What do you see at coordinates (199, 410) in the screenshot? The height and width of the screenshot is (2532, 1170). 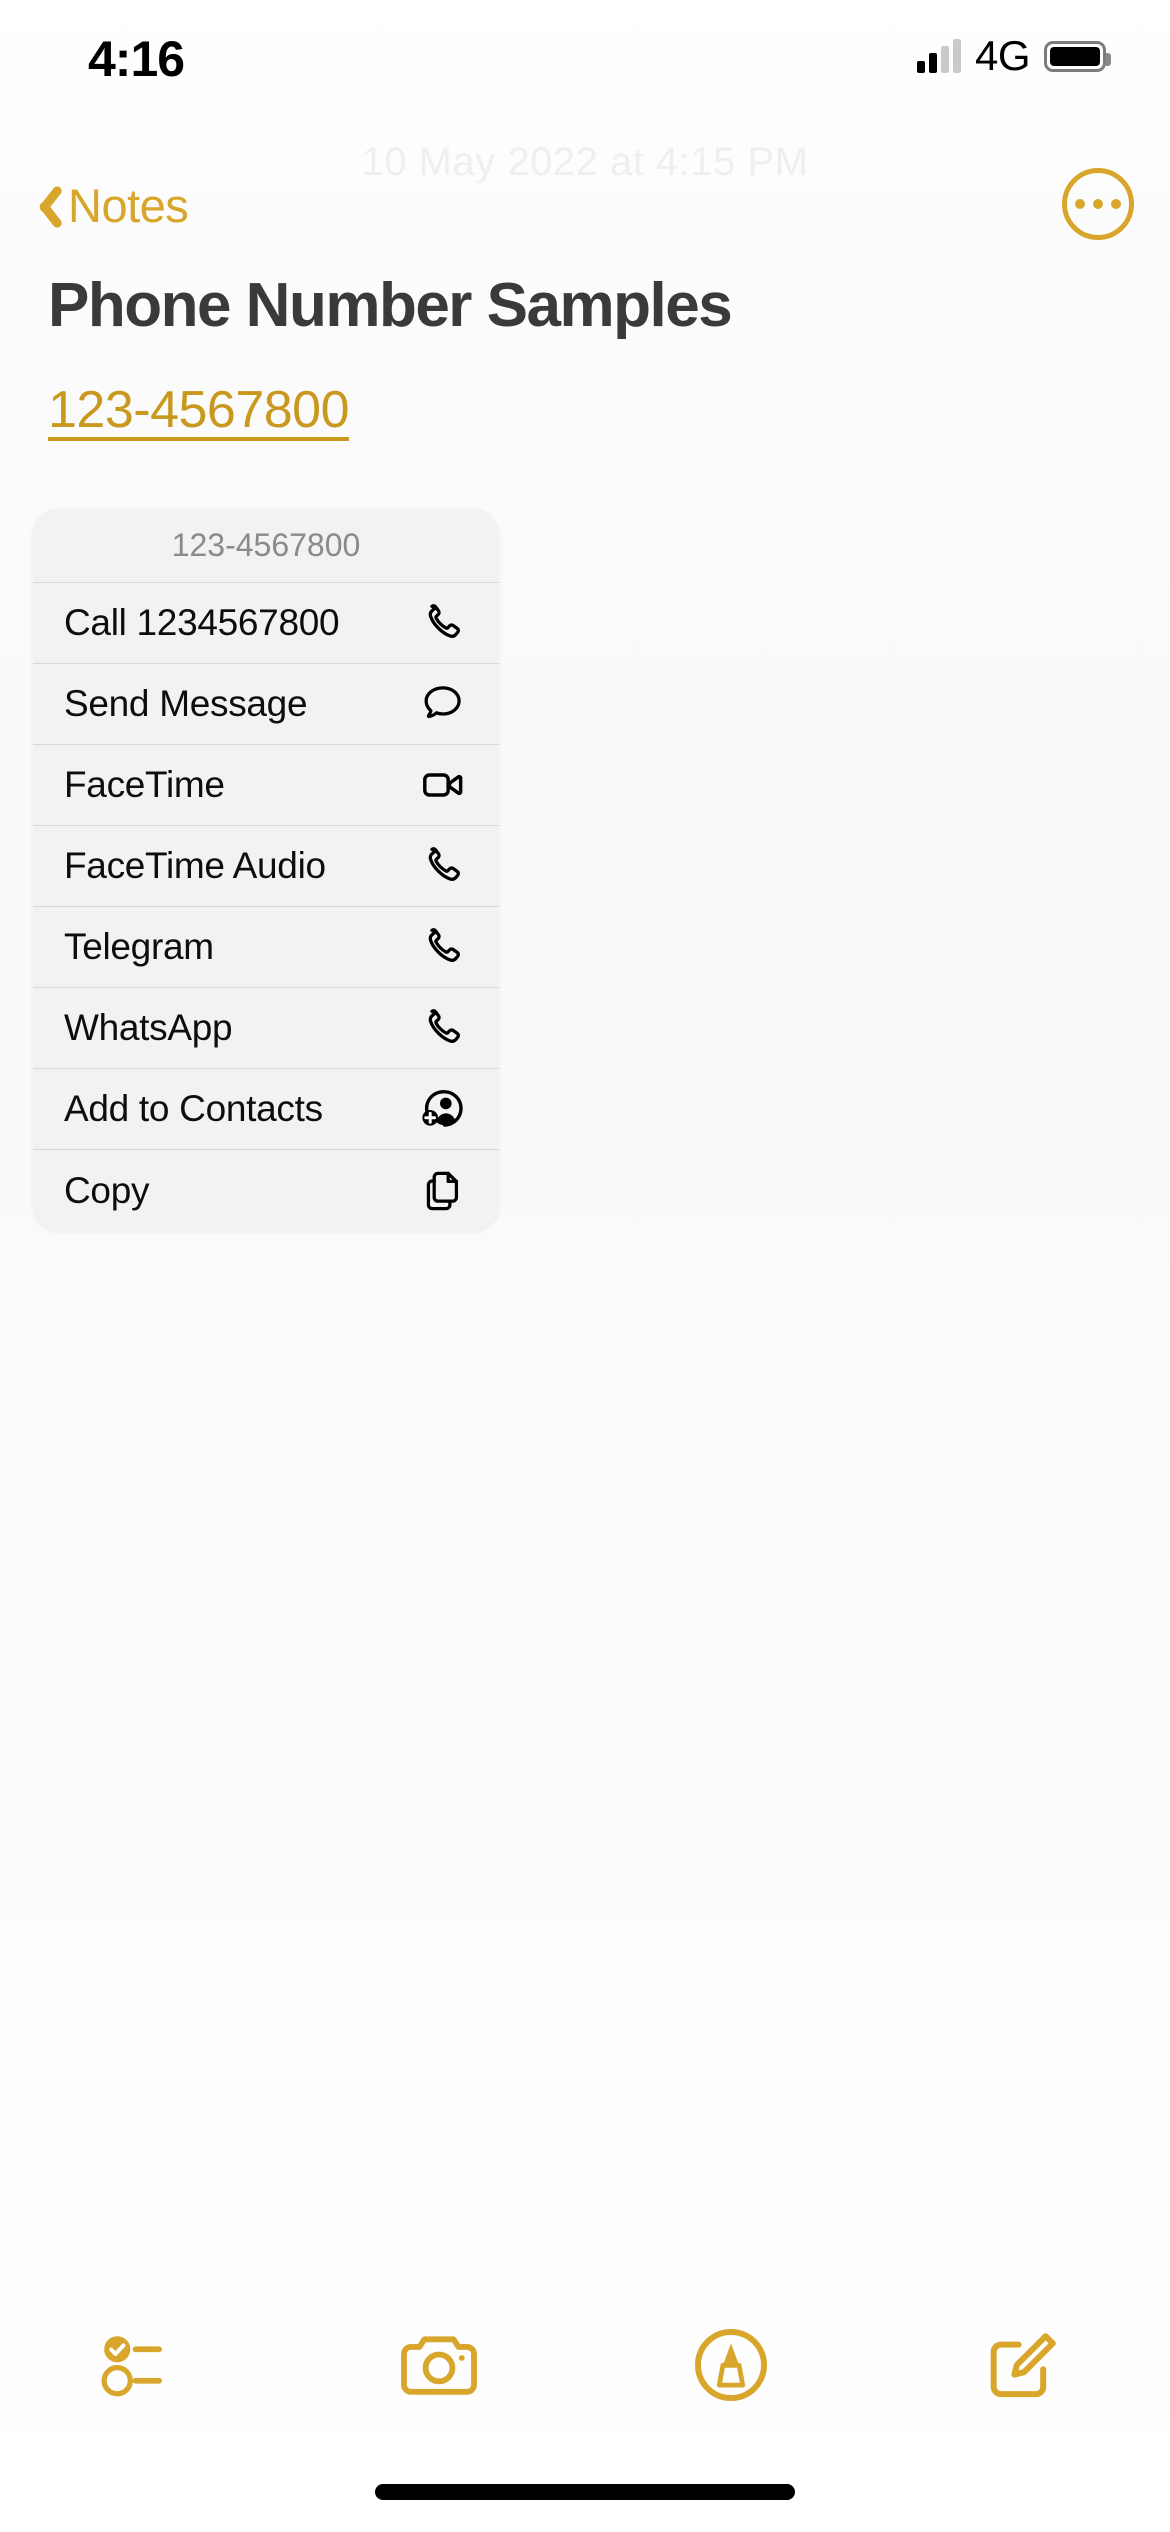 I see `phone-number-link: 123-4567800` at bounding box center [199, 410].